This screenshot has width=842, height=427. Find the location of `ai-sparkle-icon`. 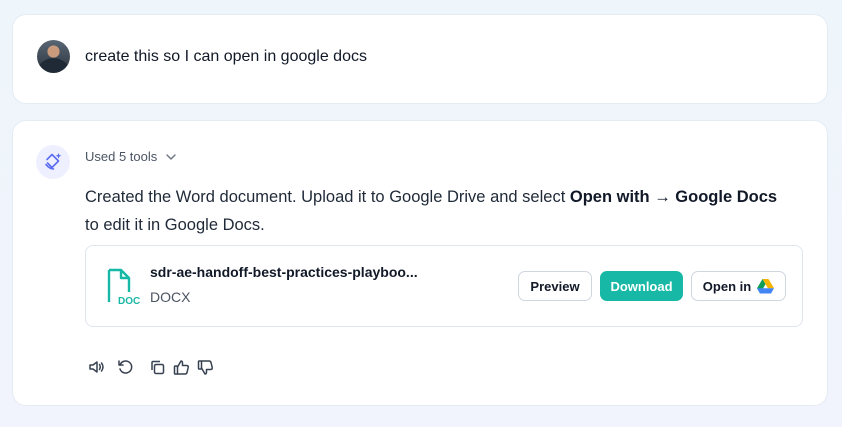

ai-sparkle-icon is located at coordinates (53, 162).